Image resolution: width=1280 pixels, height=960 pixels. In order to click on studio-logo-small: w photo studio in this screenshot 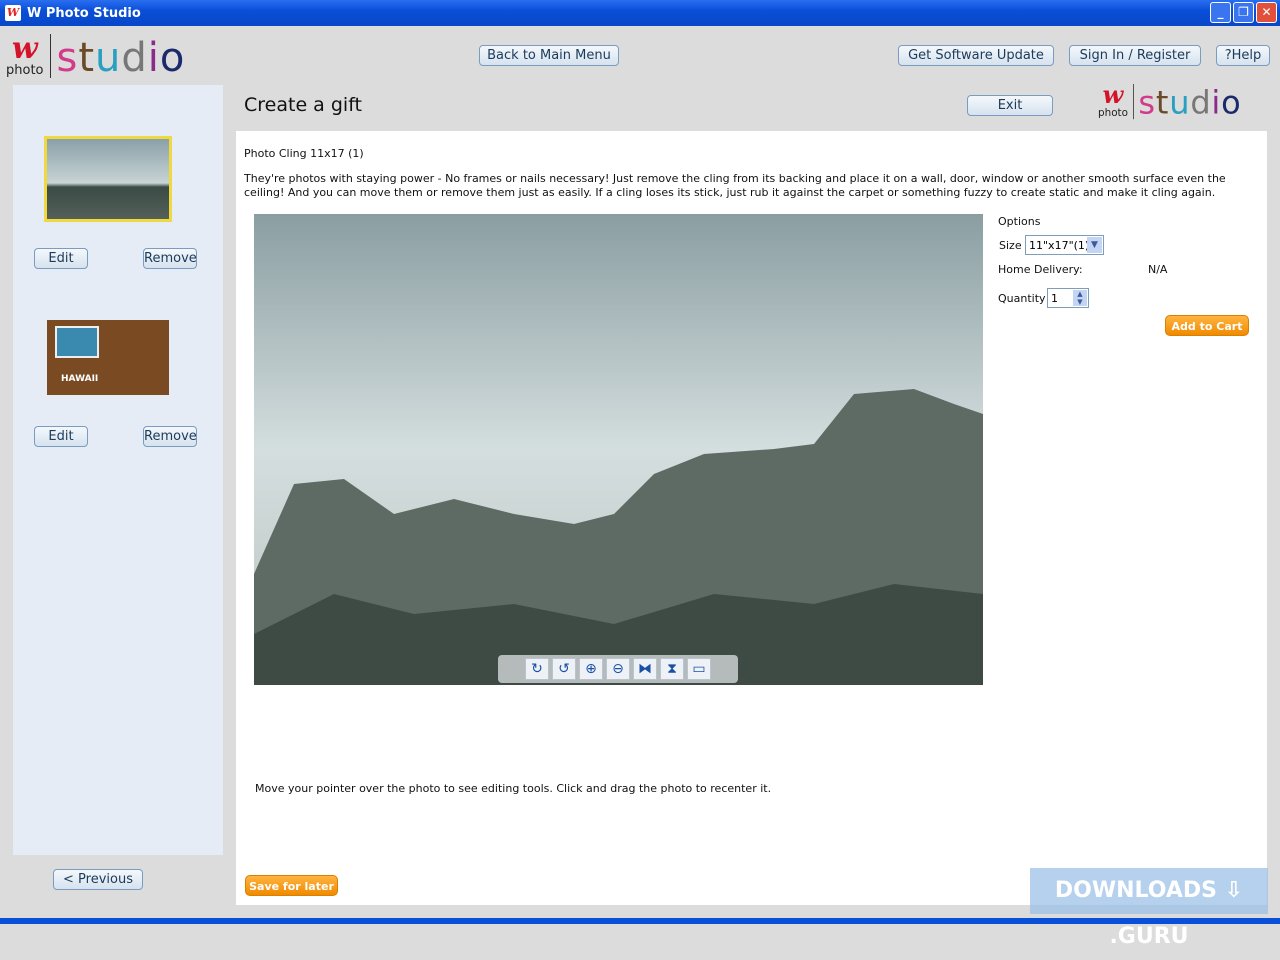, I will do `click(1170, 101)`.